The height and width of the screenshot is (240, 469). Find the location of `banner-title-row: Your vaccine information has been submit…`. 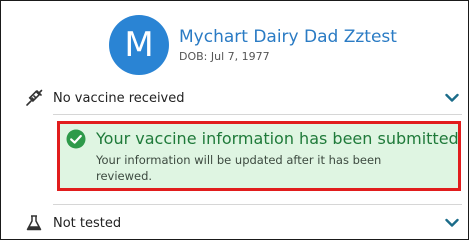

banner-title-row: Your vaccine information has been submit… is located at coordinates (262, 139).